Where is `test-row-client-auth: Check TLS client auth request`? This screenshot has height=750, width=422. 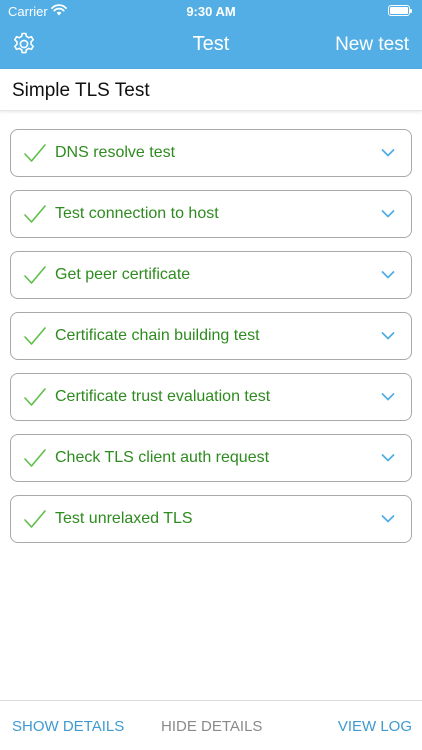 test-row-client-auth: Check TLS client auth request is located at coordinates (211, 458).